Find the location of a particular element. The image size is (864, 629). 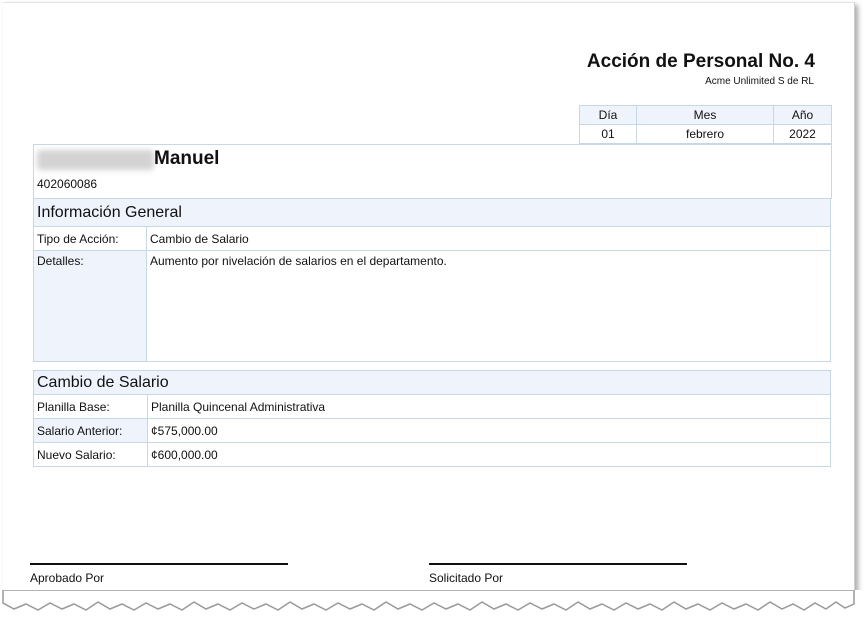

day-value: 01 is located at coordinates (608, 134).